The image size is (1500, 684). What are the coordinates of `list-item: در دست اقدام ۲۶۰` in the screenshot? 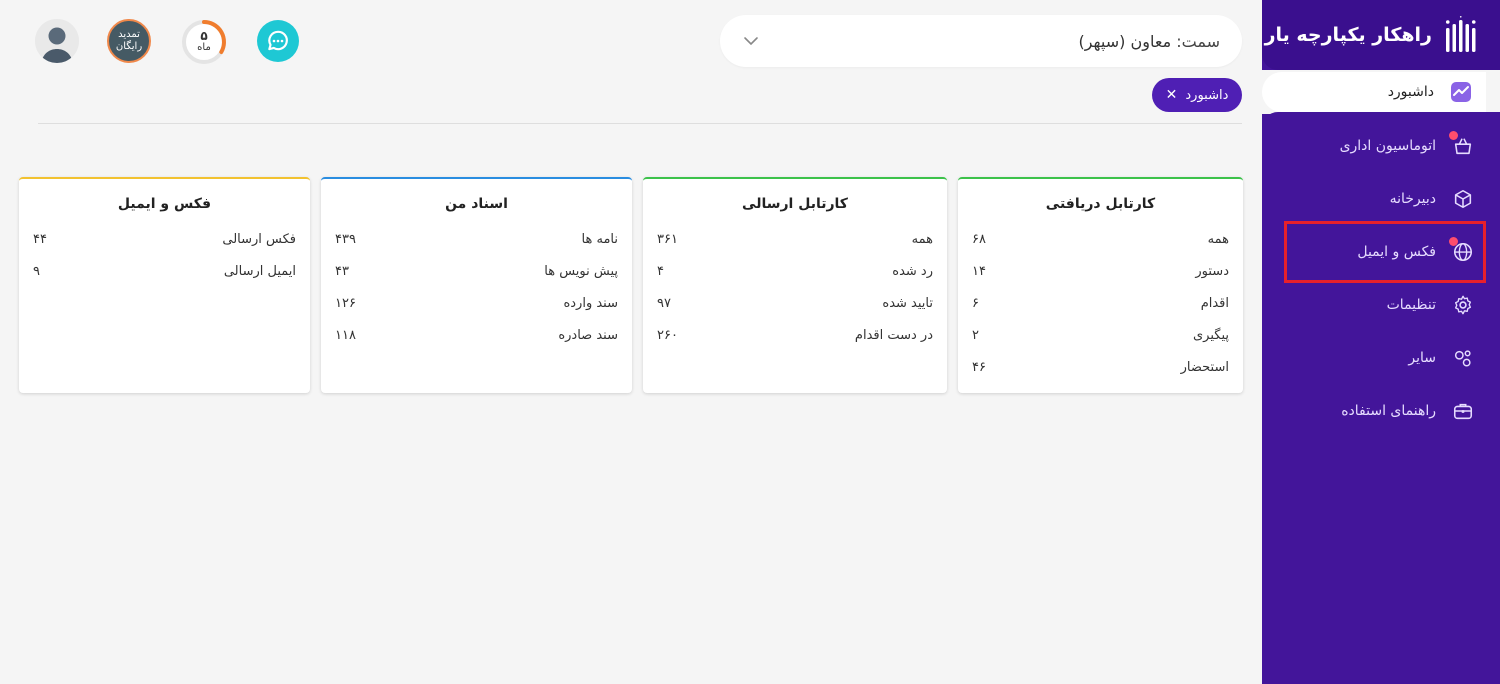 It's located at (795, 335).